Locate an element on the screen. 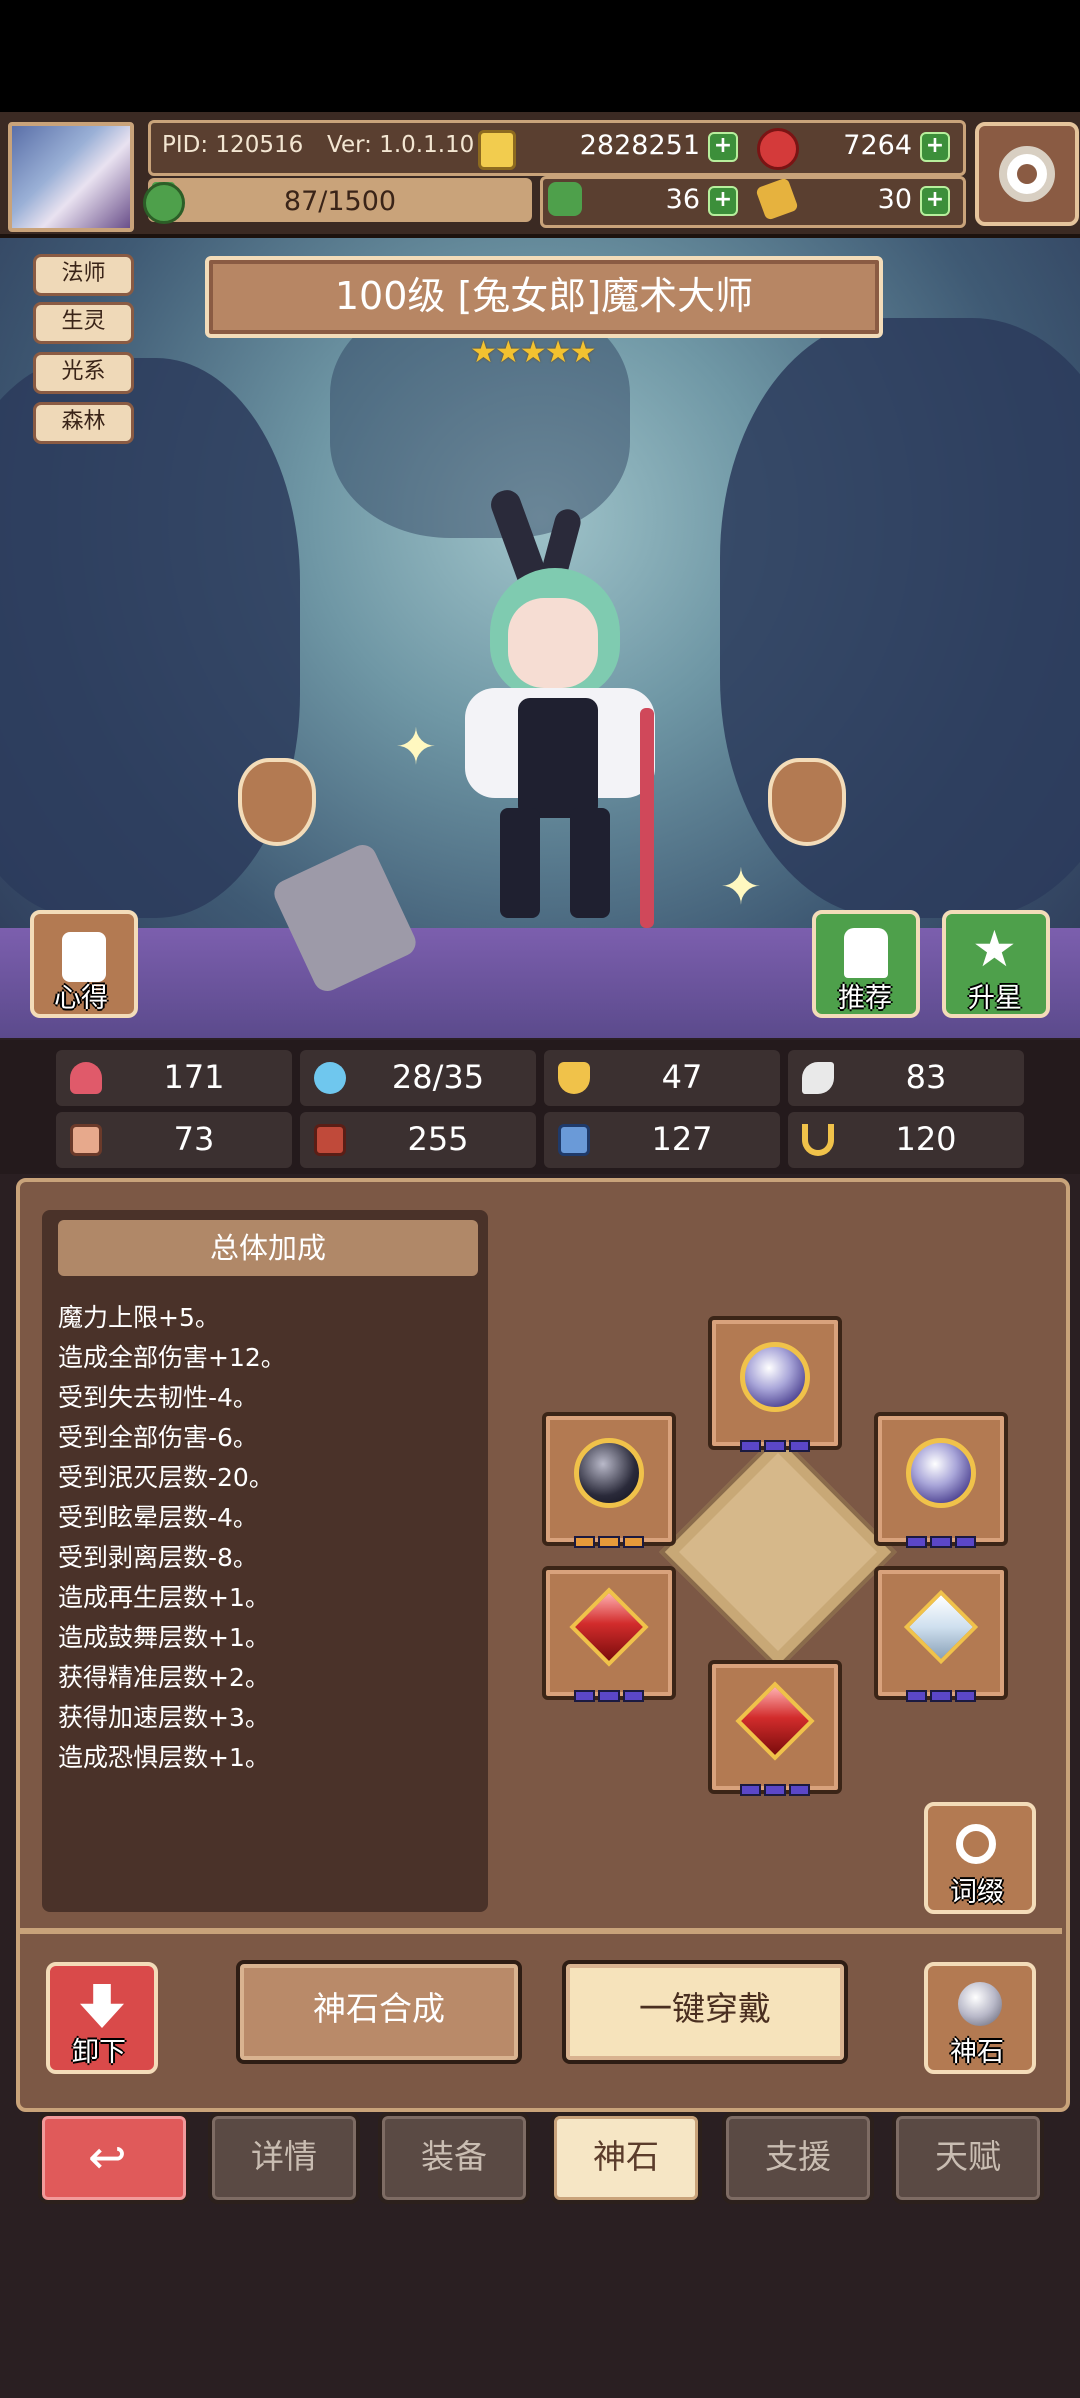  bonus-line: 受到泯灭层数-20。 is located at coordinates (166, 1477).